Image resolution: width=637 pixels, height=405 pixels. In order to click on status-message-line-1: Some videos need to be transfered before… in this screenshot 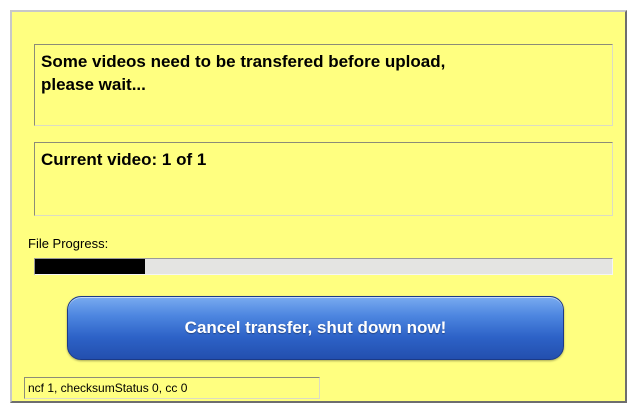, I will do `click(243, 61)`.